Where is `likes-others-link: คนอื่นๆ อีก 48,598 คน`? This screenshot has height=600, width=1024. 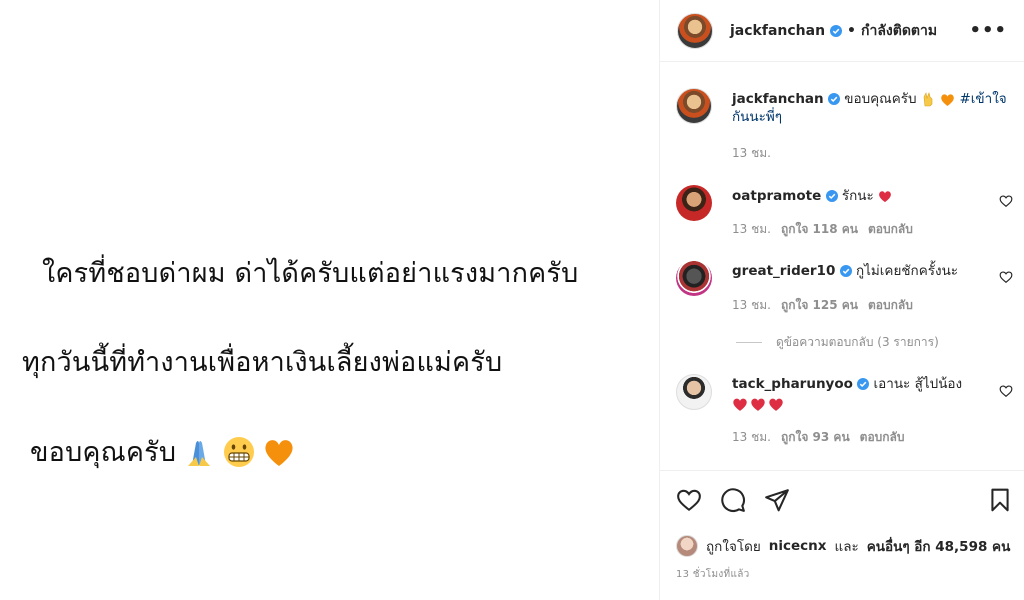
likes-others-link: คนอื่นๆ อีก 48,598 คน is located at coordinates (939, 546).